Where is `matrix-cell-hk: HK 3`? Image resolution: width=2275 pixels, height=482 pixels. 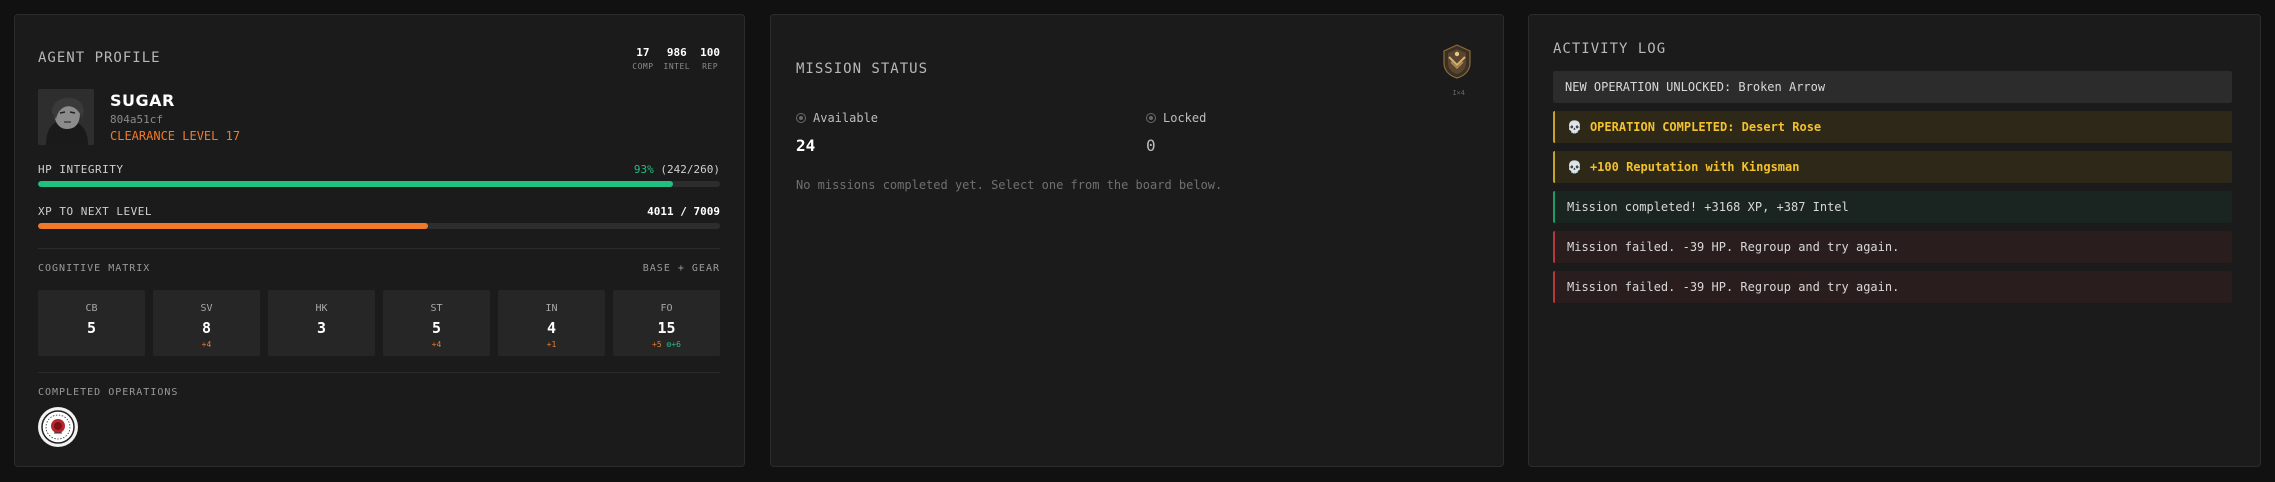 matrix-cell-hk: HK 3 is located at coordinates (321, 323).